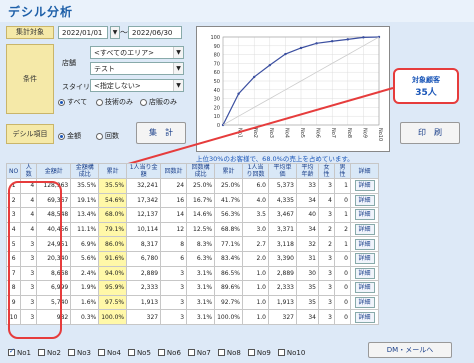 The image size is (474, 363). I want to click on table-cell: 79.1%, so click(113, 229).